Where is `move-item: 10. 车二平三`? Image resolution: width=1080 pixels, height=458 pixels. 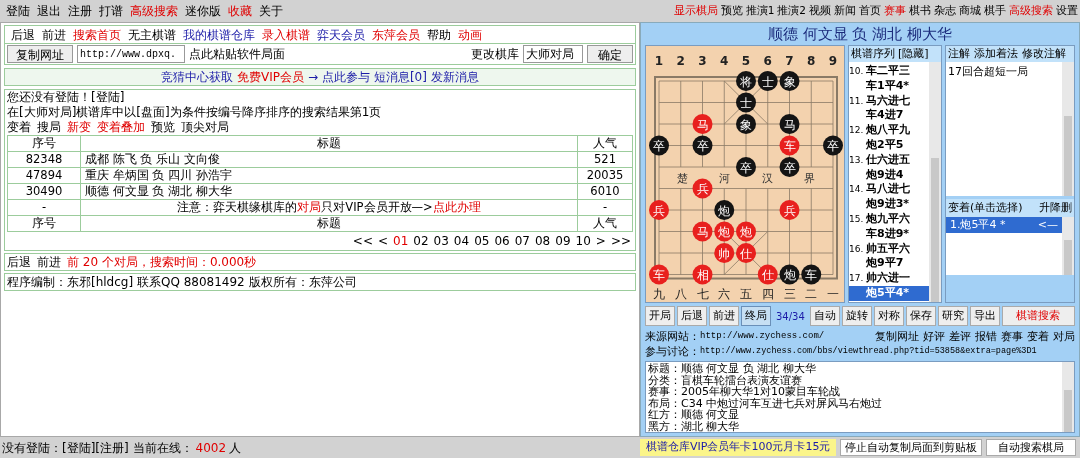
move-item: 10. 车二平三 is located at coordinates (889, 71).